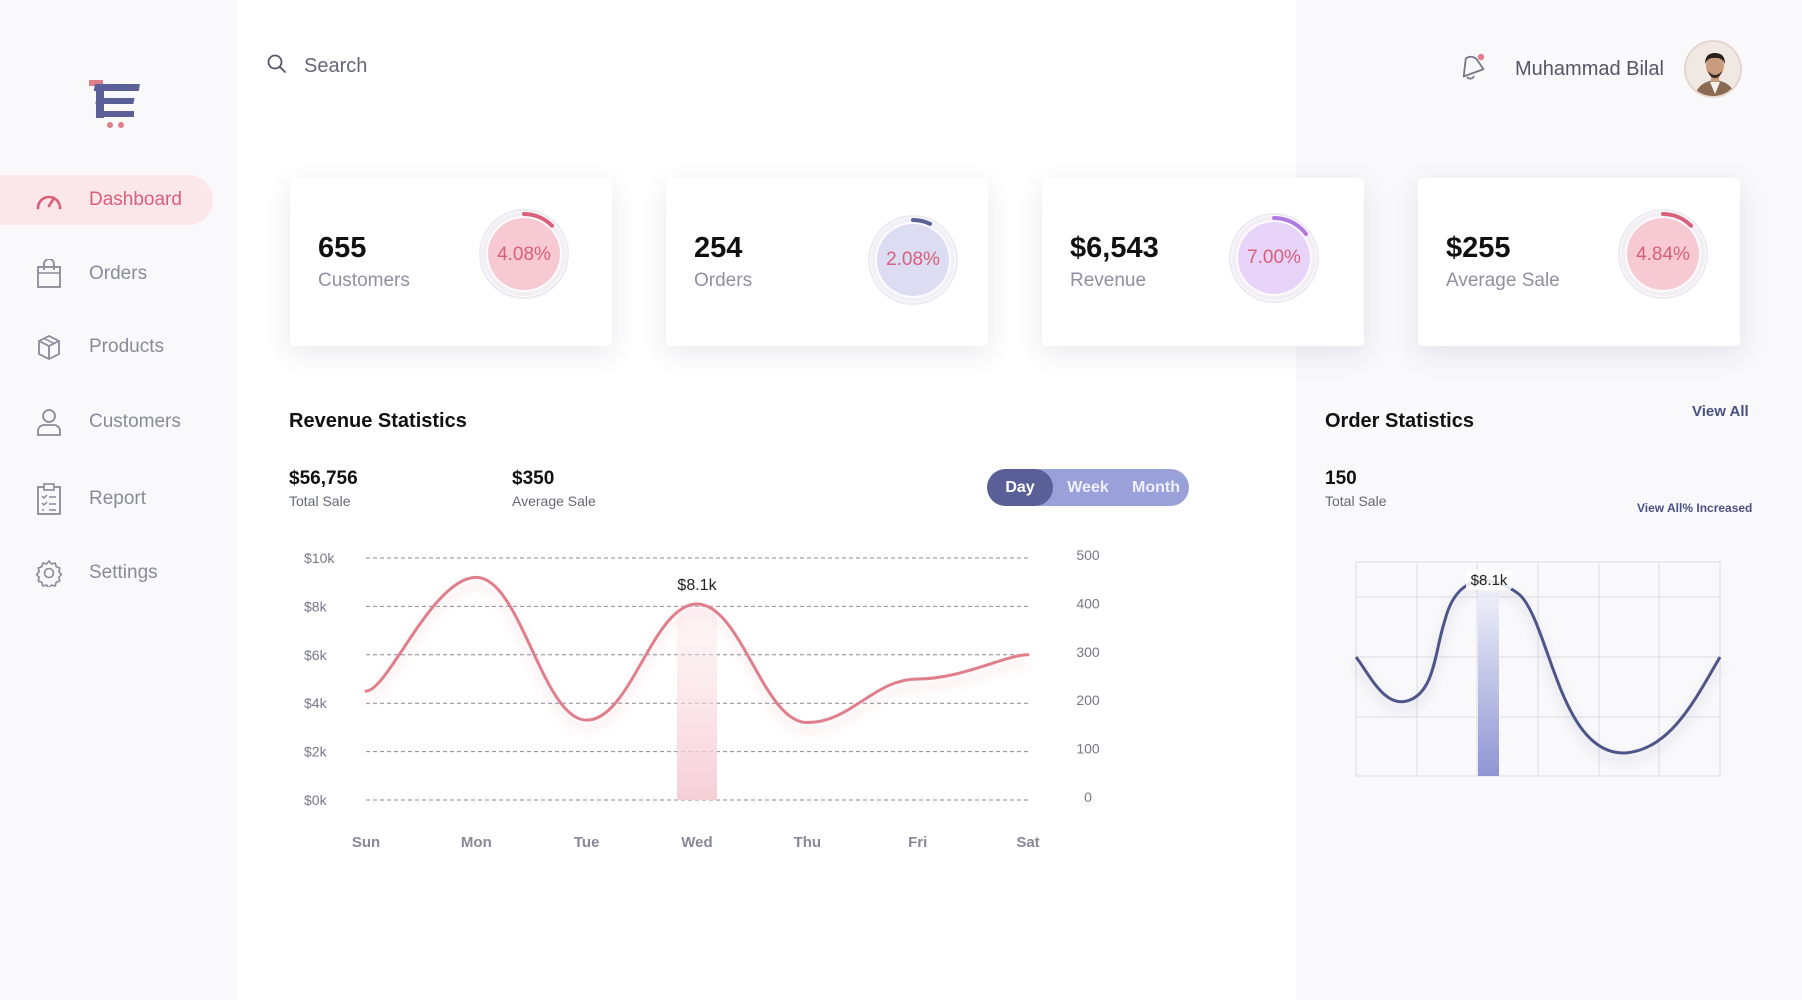  Describe the element at coordinates (697, 701) in the screenshot. I see `highlight-bar` at that location.